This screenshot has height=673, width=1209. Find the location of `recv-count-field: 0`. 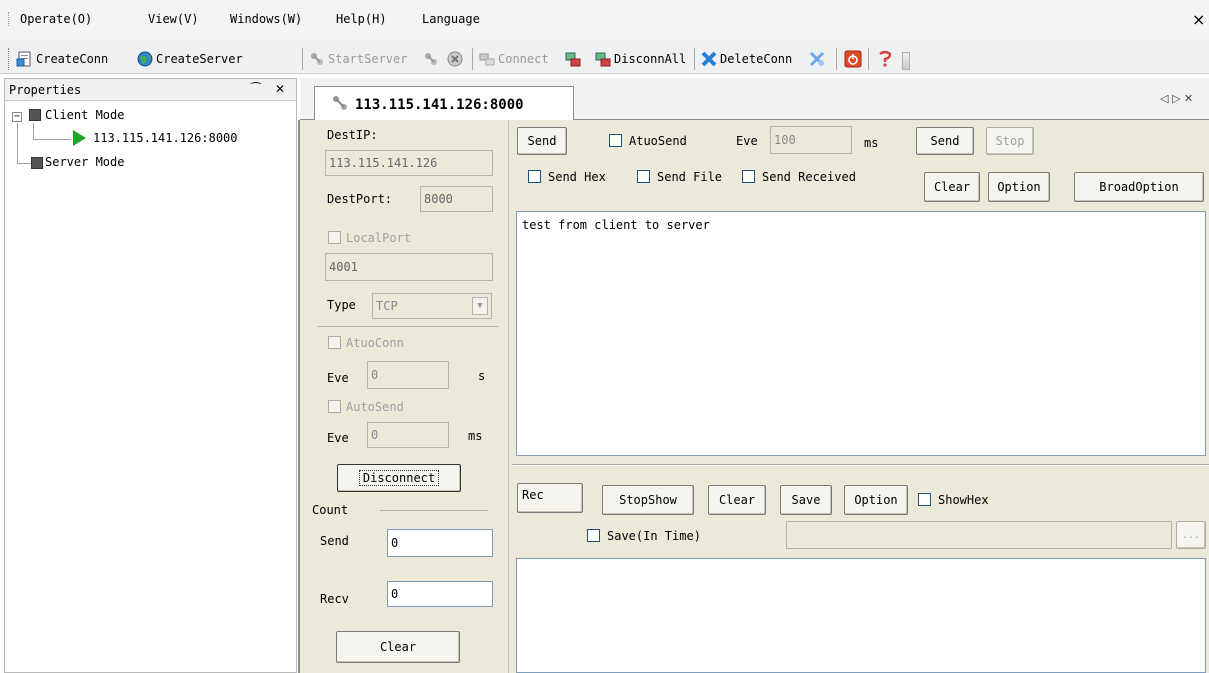

recv-count-field: 0 is located at coordinates (440, 594).